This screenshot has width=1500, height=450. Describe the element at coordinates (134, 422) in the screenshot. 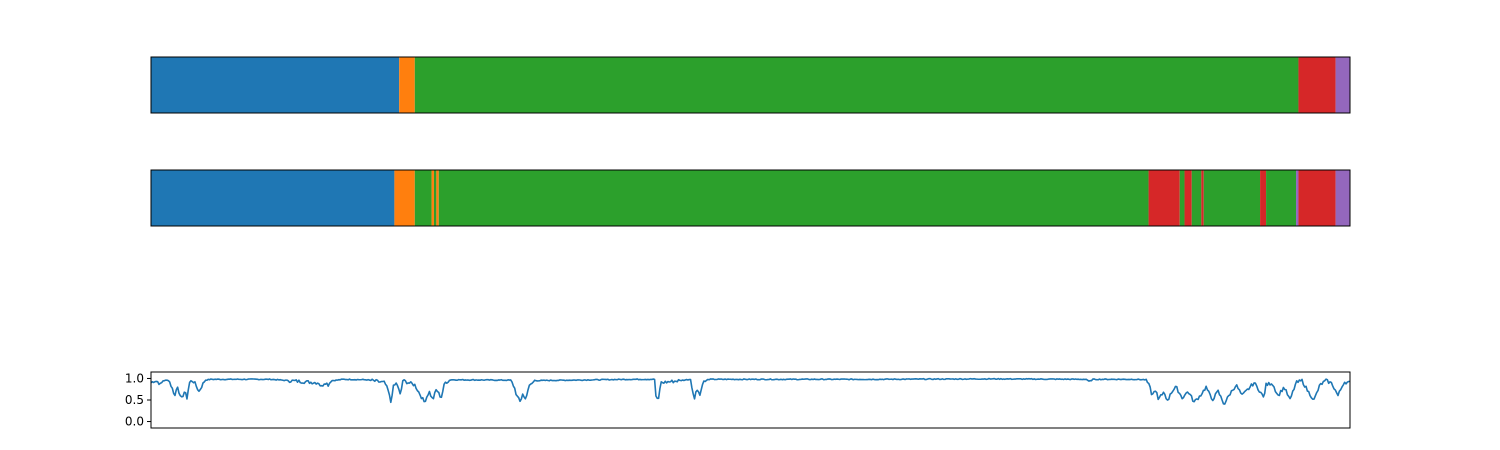

I see `y-tick-label-0: 0.0` at that location.